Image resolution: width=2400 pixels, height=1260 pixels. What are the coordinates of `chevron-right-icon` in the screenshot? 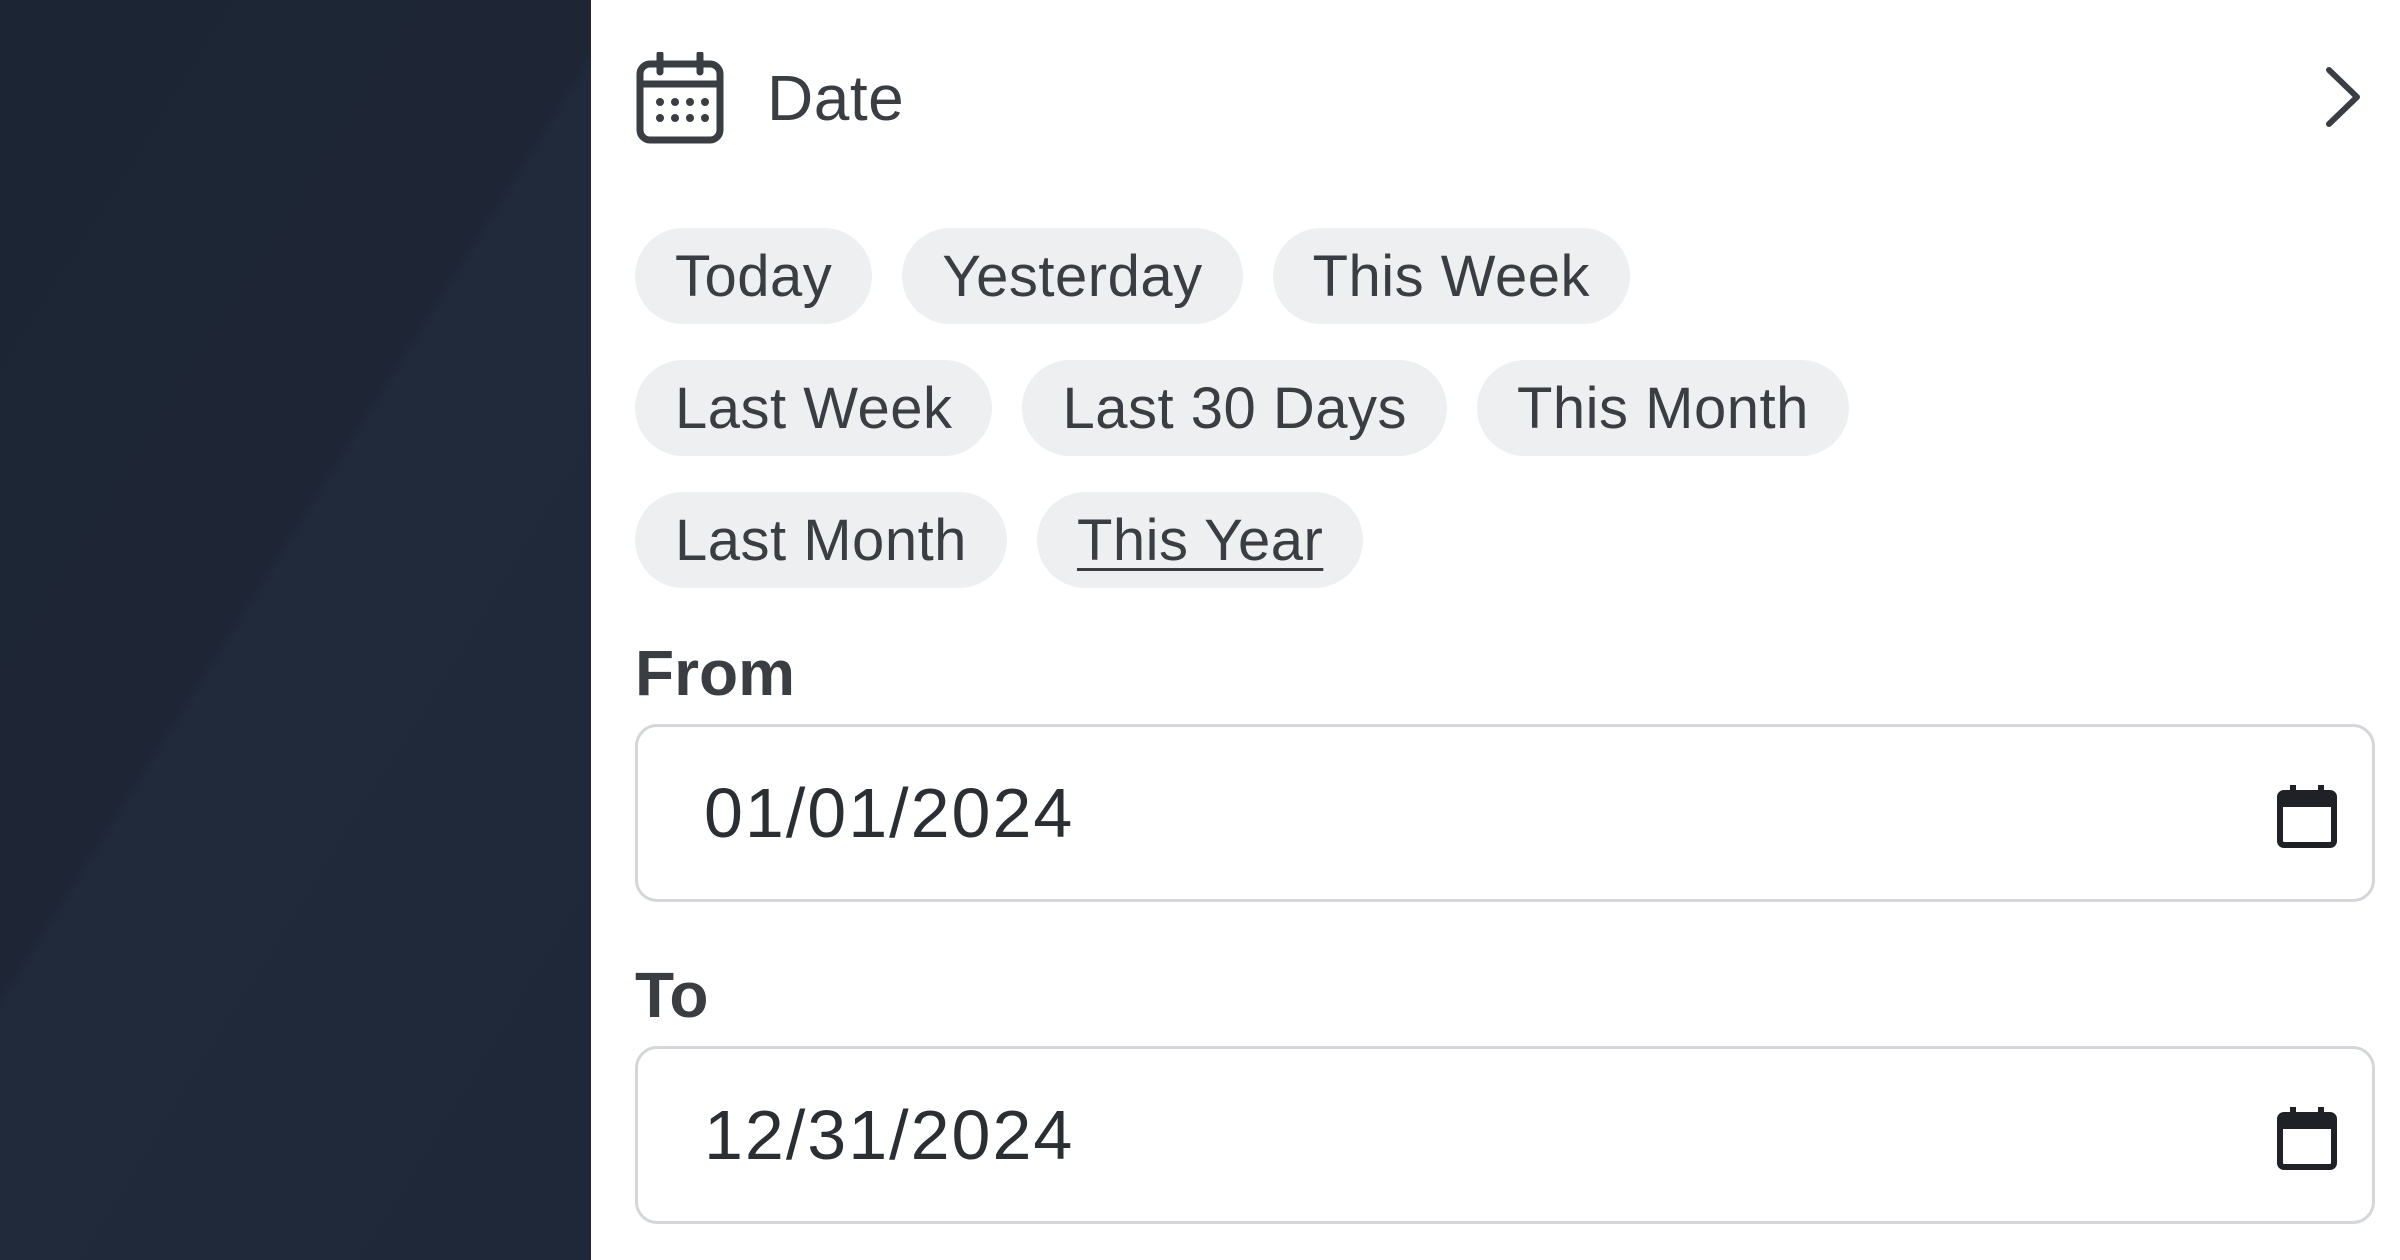 It's located at (2342, 97).